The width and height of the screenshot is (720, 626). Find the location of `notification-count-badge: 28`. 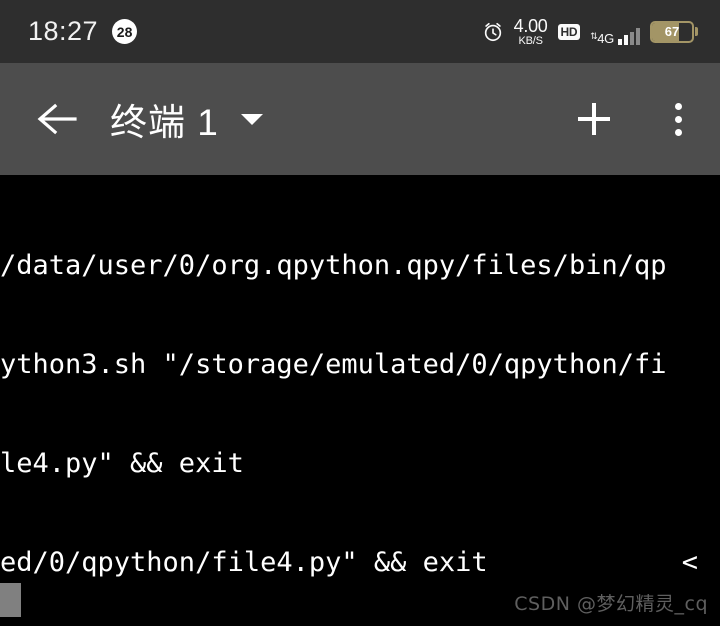

notification-count-badge: 28 is located at coordinates (125, 31).